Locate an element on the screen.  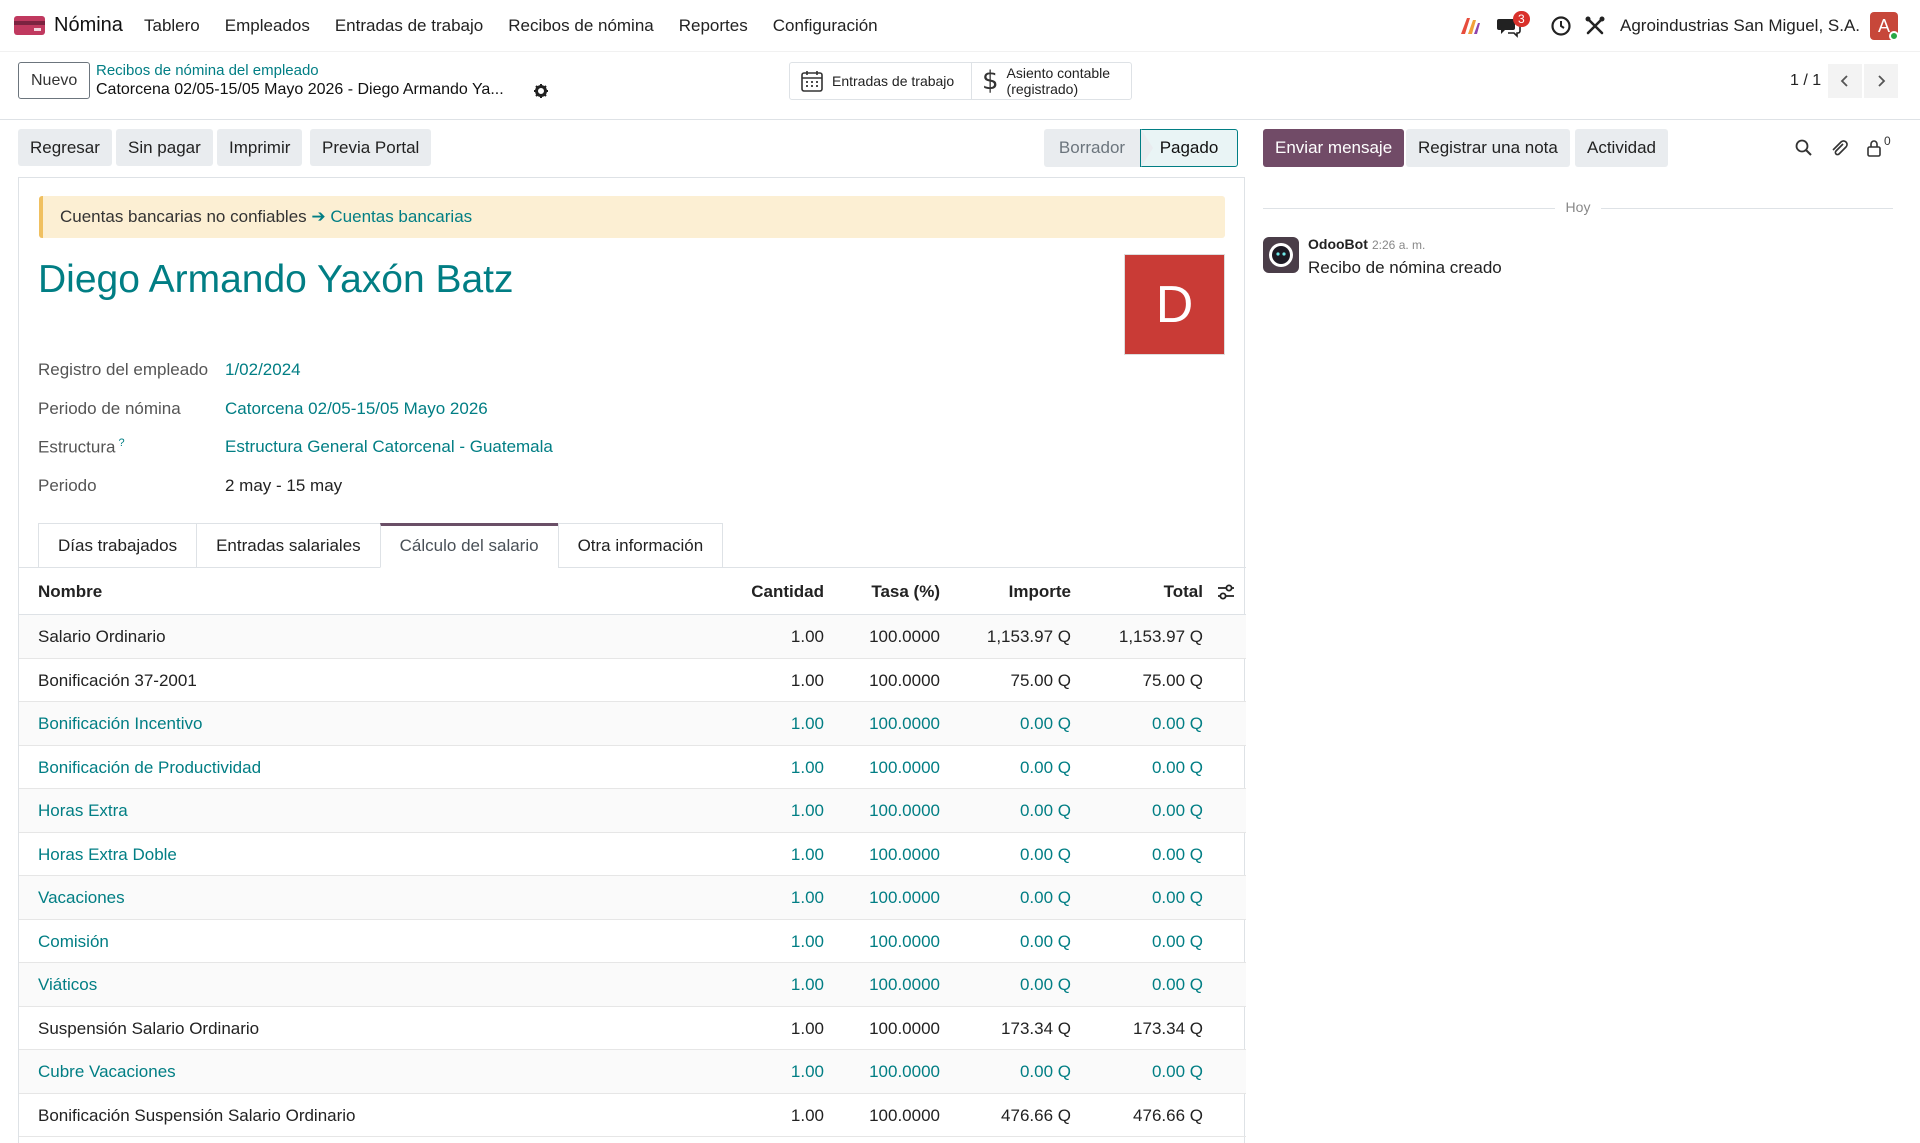
menu-configuracion: Configuración is located at coordinates (825, 26).